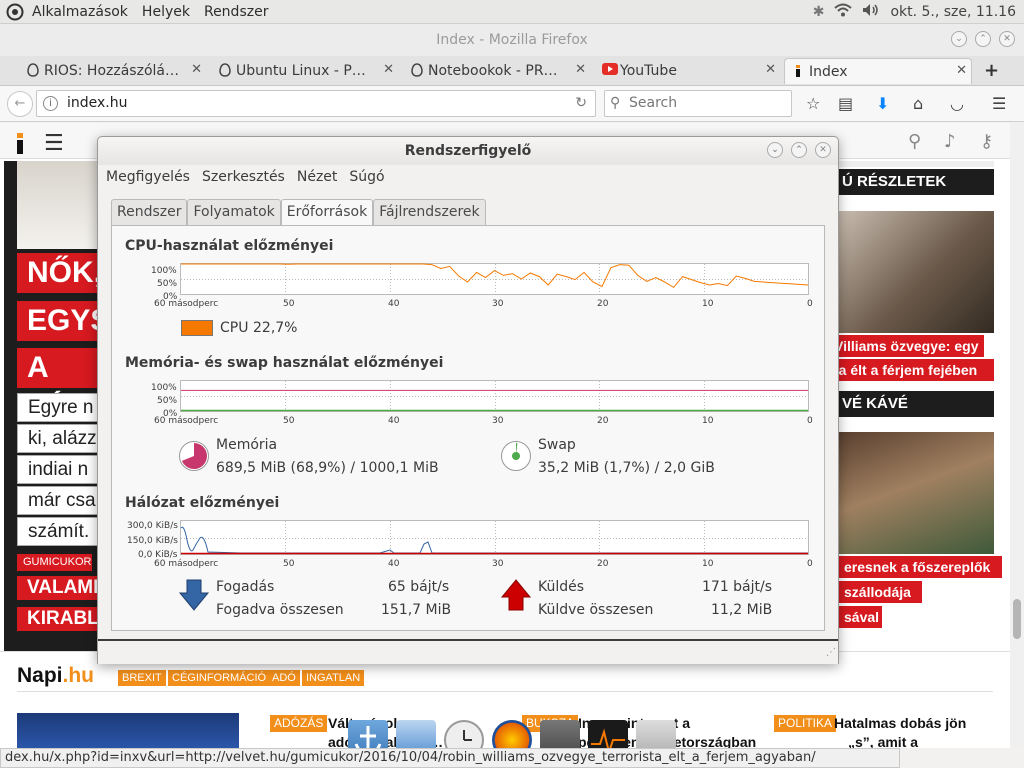  I want to click on menu-places: Helyek, so click(166, 12).